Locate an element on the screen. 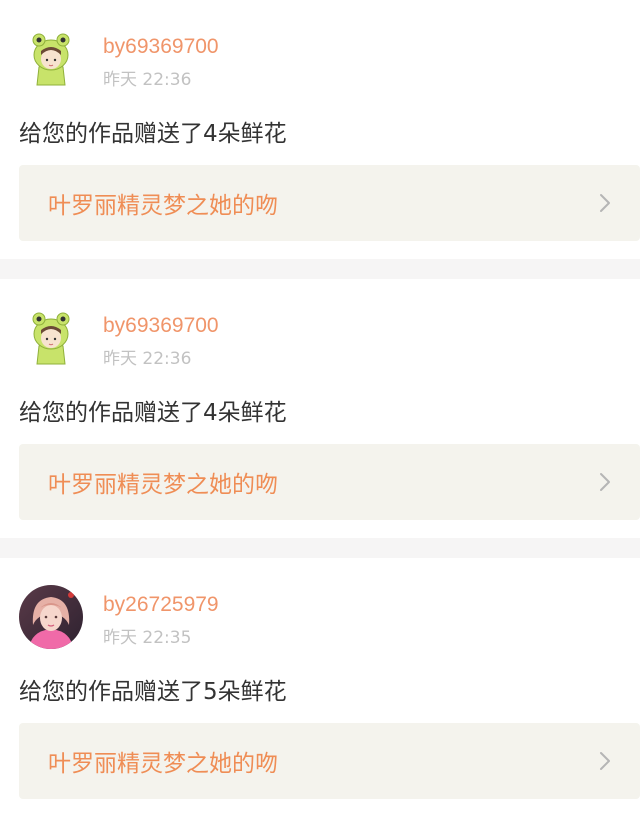 The height and width of the screenshot is (817, 640). gift-message: 给您的作品赠送了5朵鲜花 is located at coordinates (153, 692).